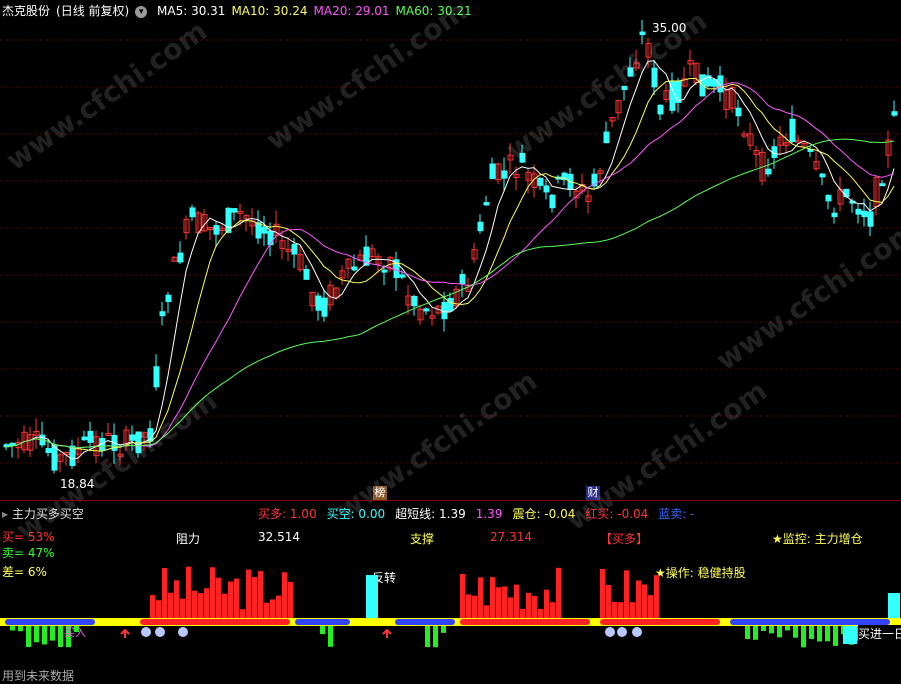 The image size is (901, 684). What do you see at coordinates (92, 11) in the screenshot?
I see `period-label: (日线 前复权)` at bounding box center [92, 11].